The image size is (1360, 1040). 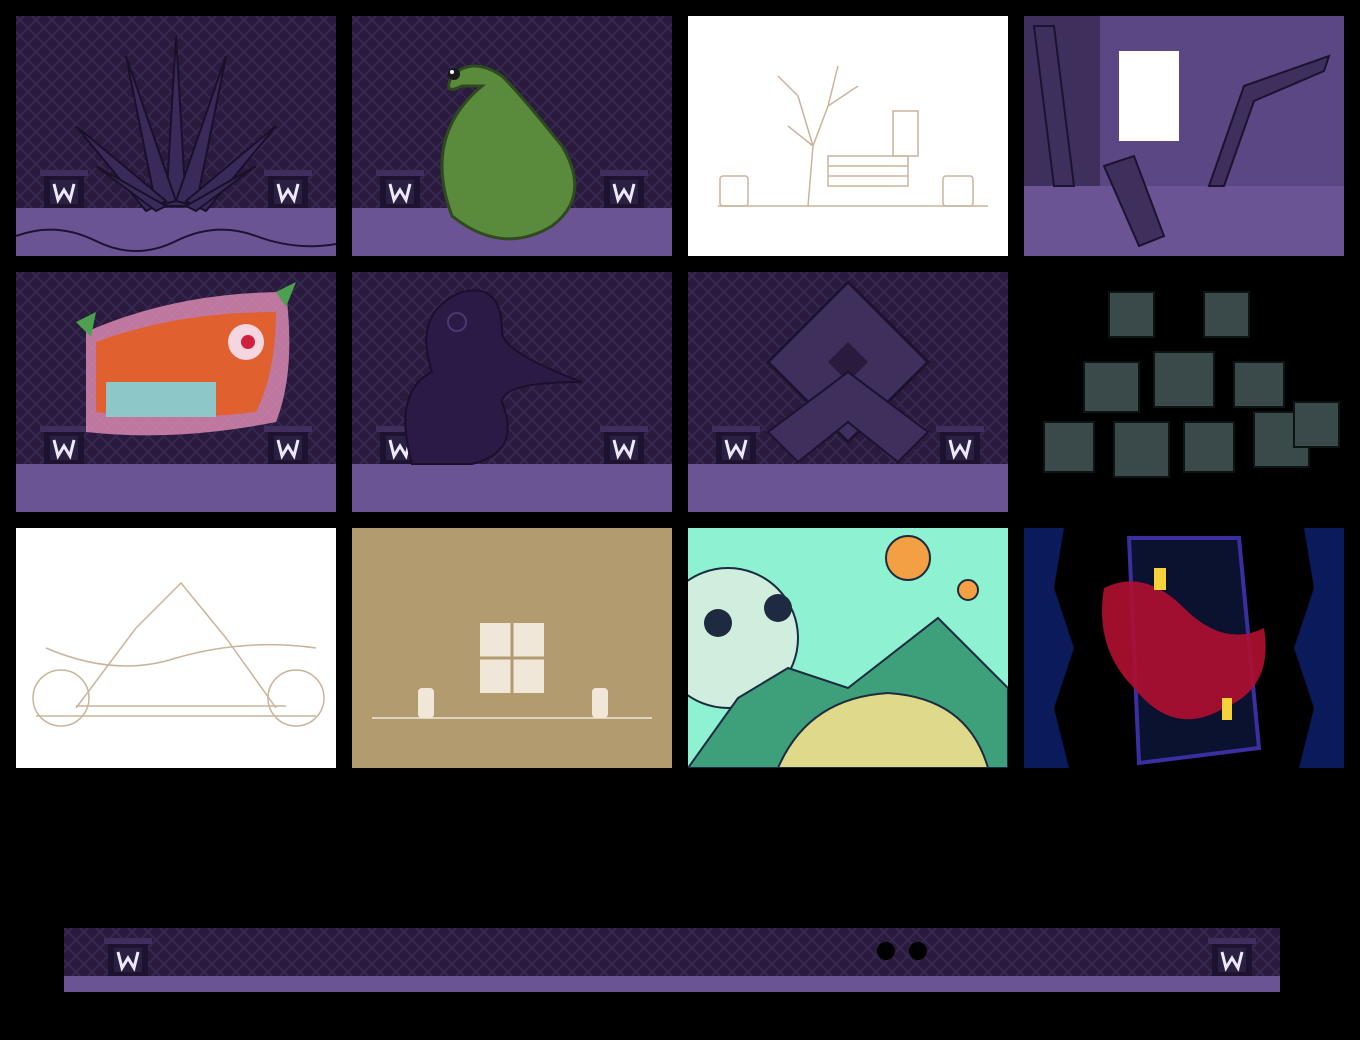 I want to click on pastel-mountain-backdrop, so click(x=848, y=648).